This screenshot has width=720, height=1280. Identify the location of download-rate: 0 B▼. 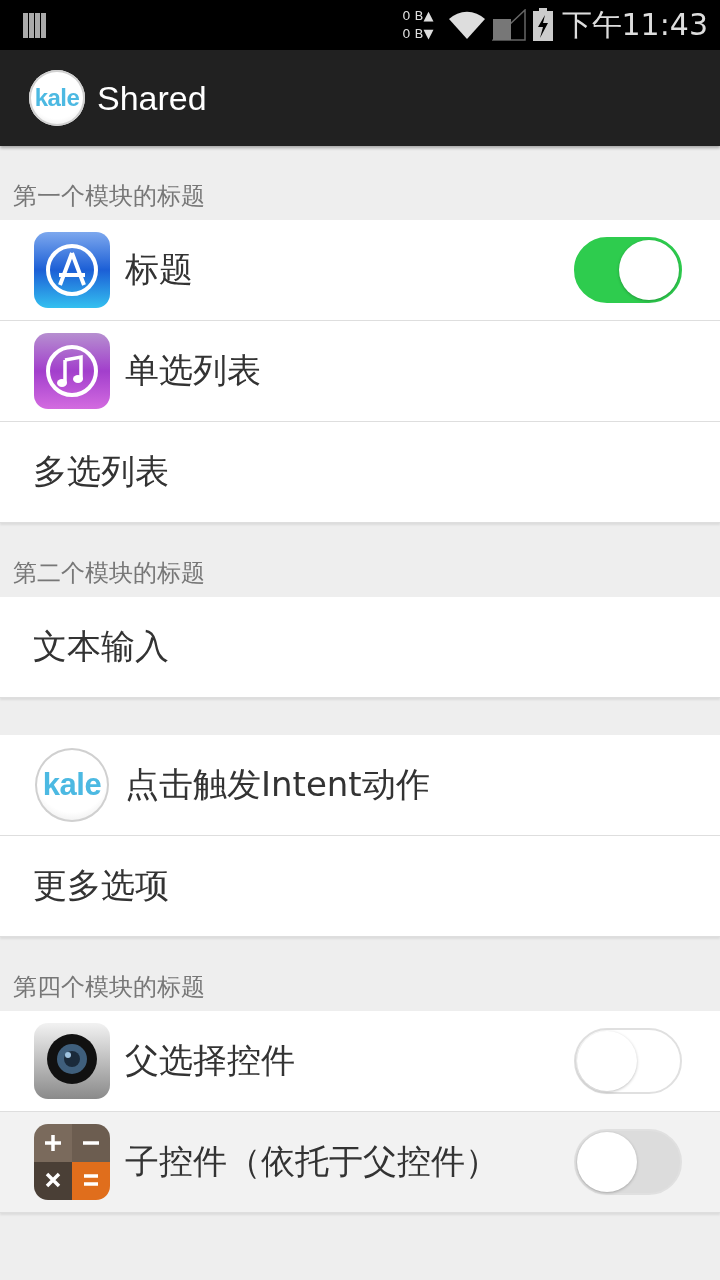
(418, 34).